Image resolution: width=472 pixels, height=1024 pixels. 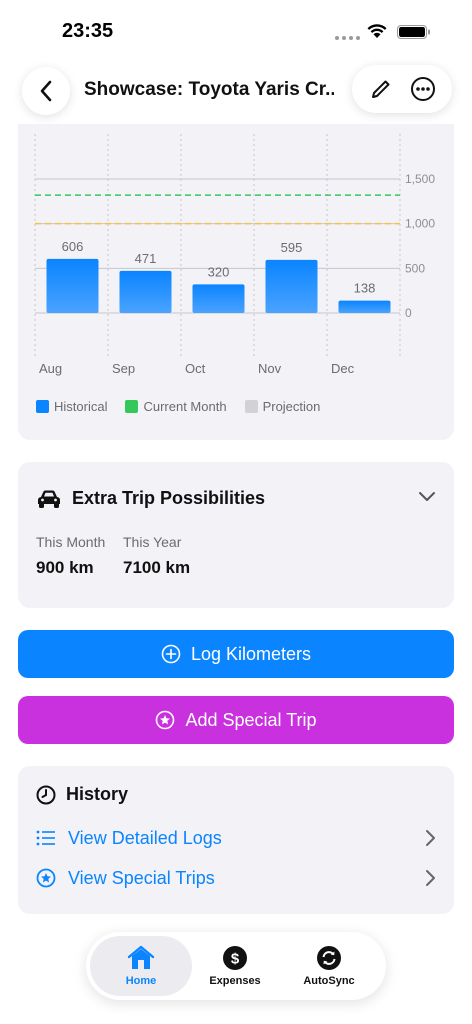 What do you see at coordinates (236, 30) in the screenshot?
I see `status-bar: 23:35` at bounding box center [236, 30].